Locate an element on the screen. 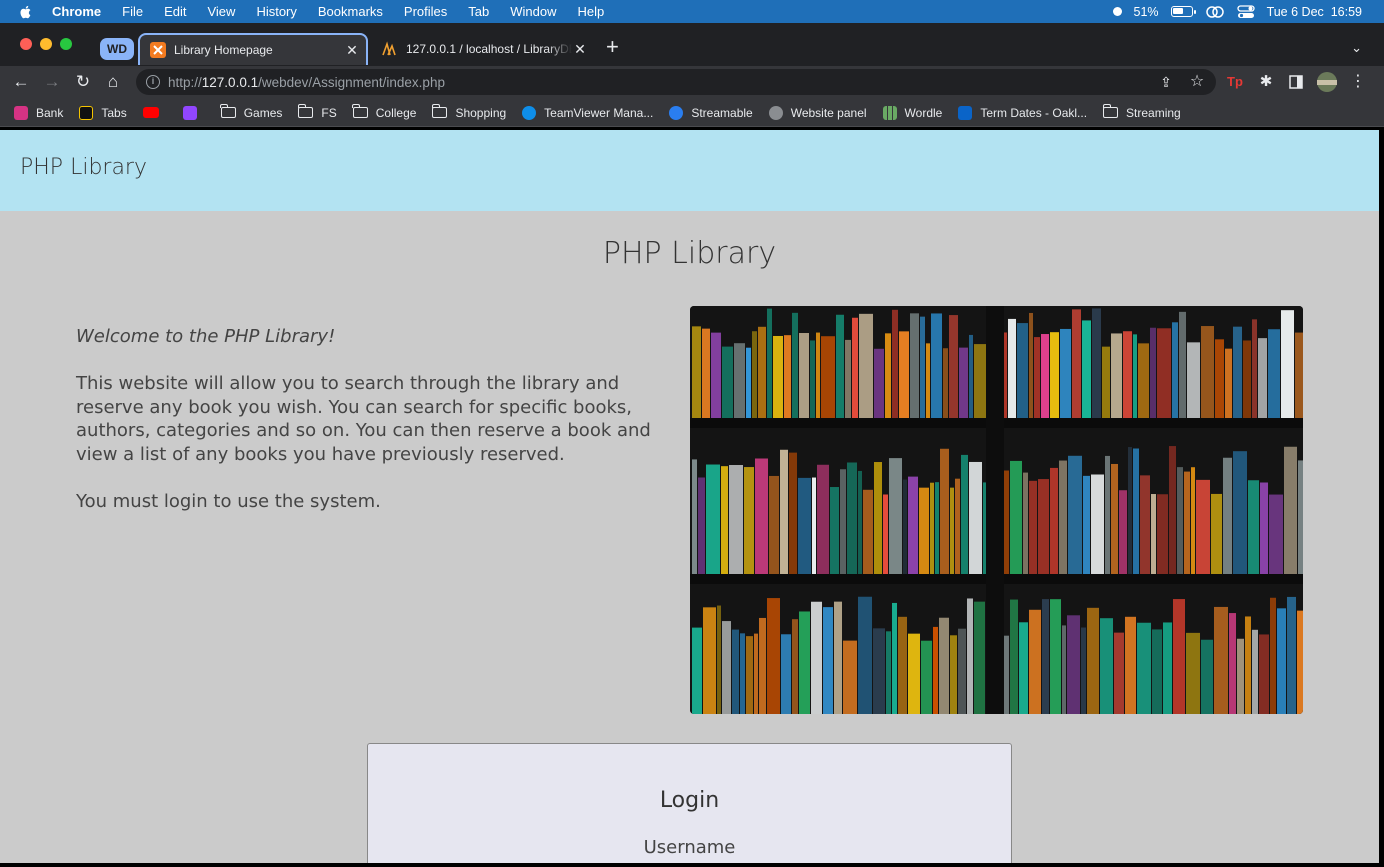 The height and width of the screenshot is (867, 1384). home-icon: ⌂ is located at coordinates (113, 82).